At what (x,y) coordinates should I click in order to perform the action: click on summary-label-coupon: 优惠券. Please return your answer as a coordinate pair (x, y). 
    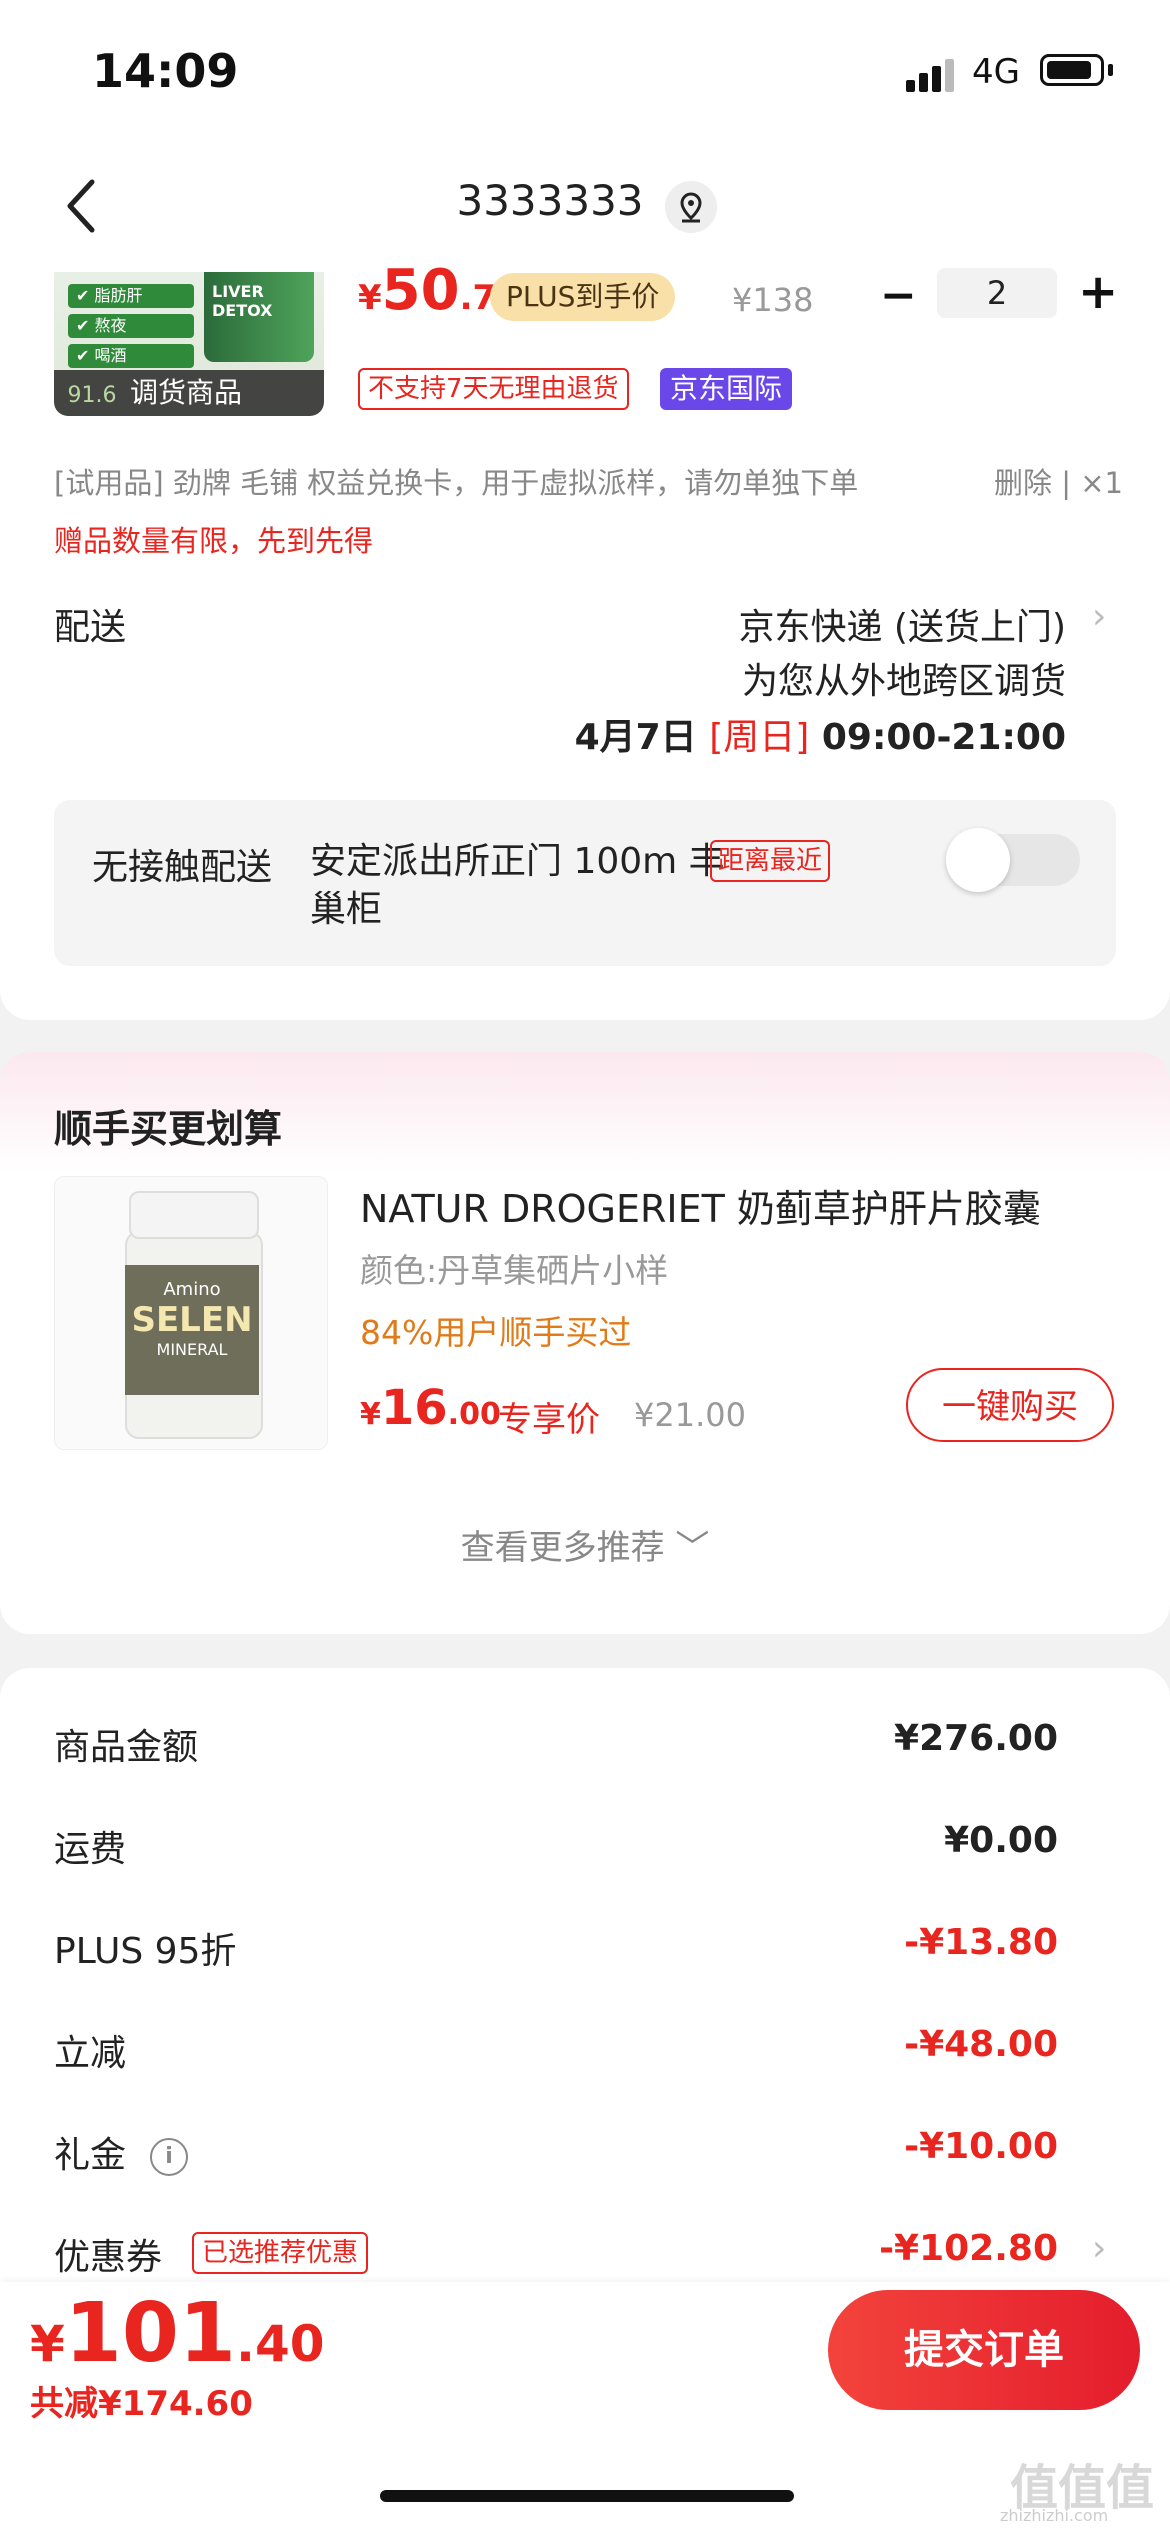
    Looking at the image, I should click on (108, 2257).